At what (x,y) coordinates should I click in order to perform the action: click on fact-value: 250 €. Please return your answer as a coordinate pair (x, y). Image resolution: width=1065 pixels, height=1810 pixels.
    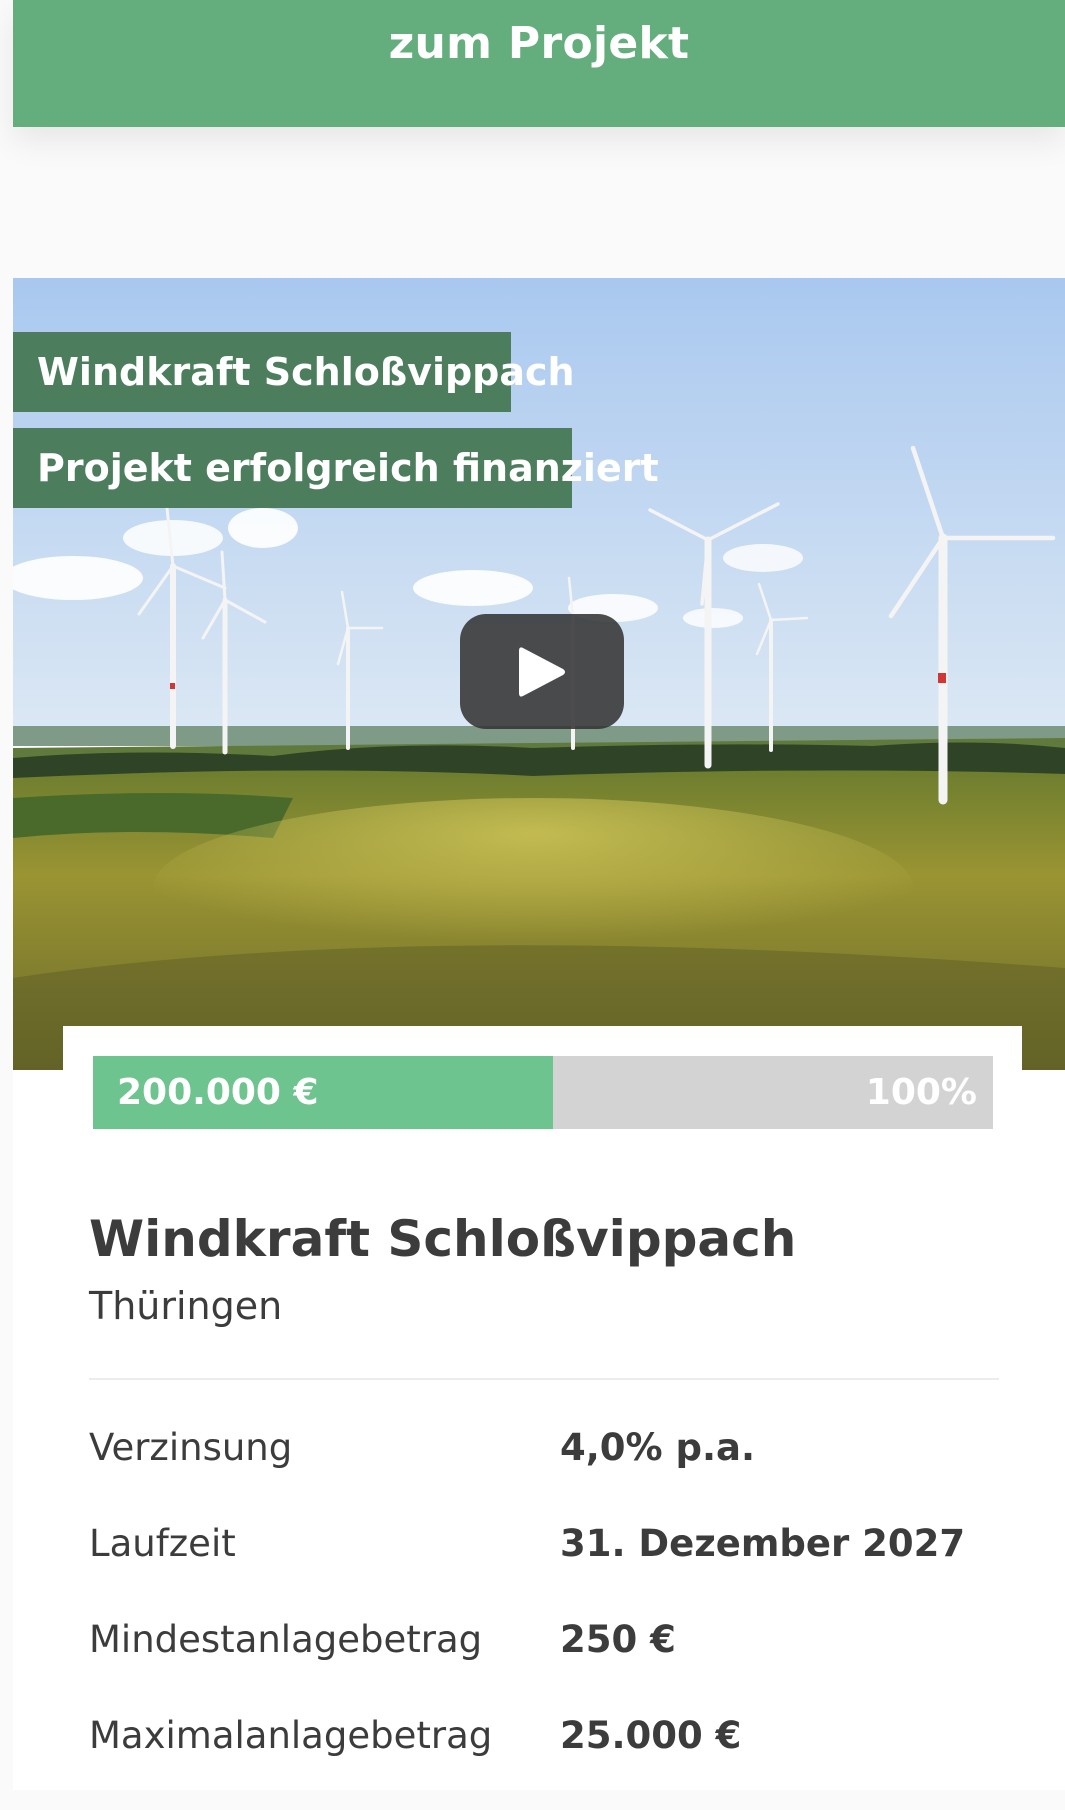
    Looking at the image, I should click on (618, 1639).